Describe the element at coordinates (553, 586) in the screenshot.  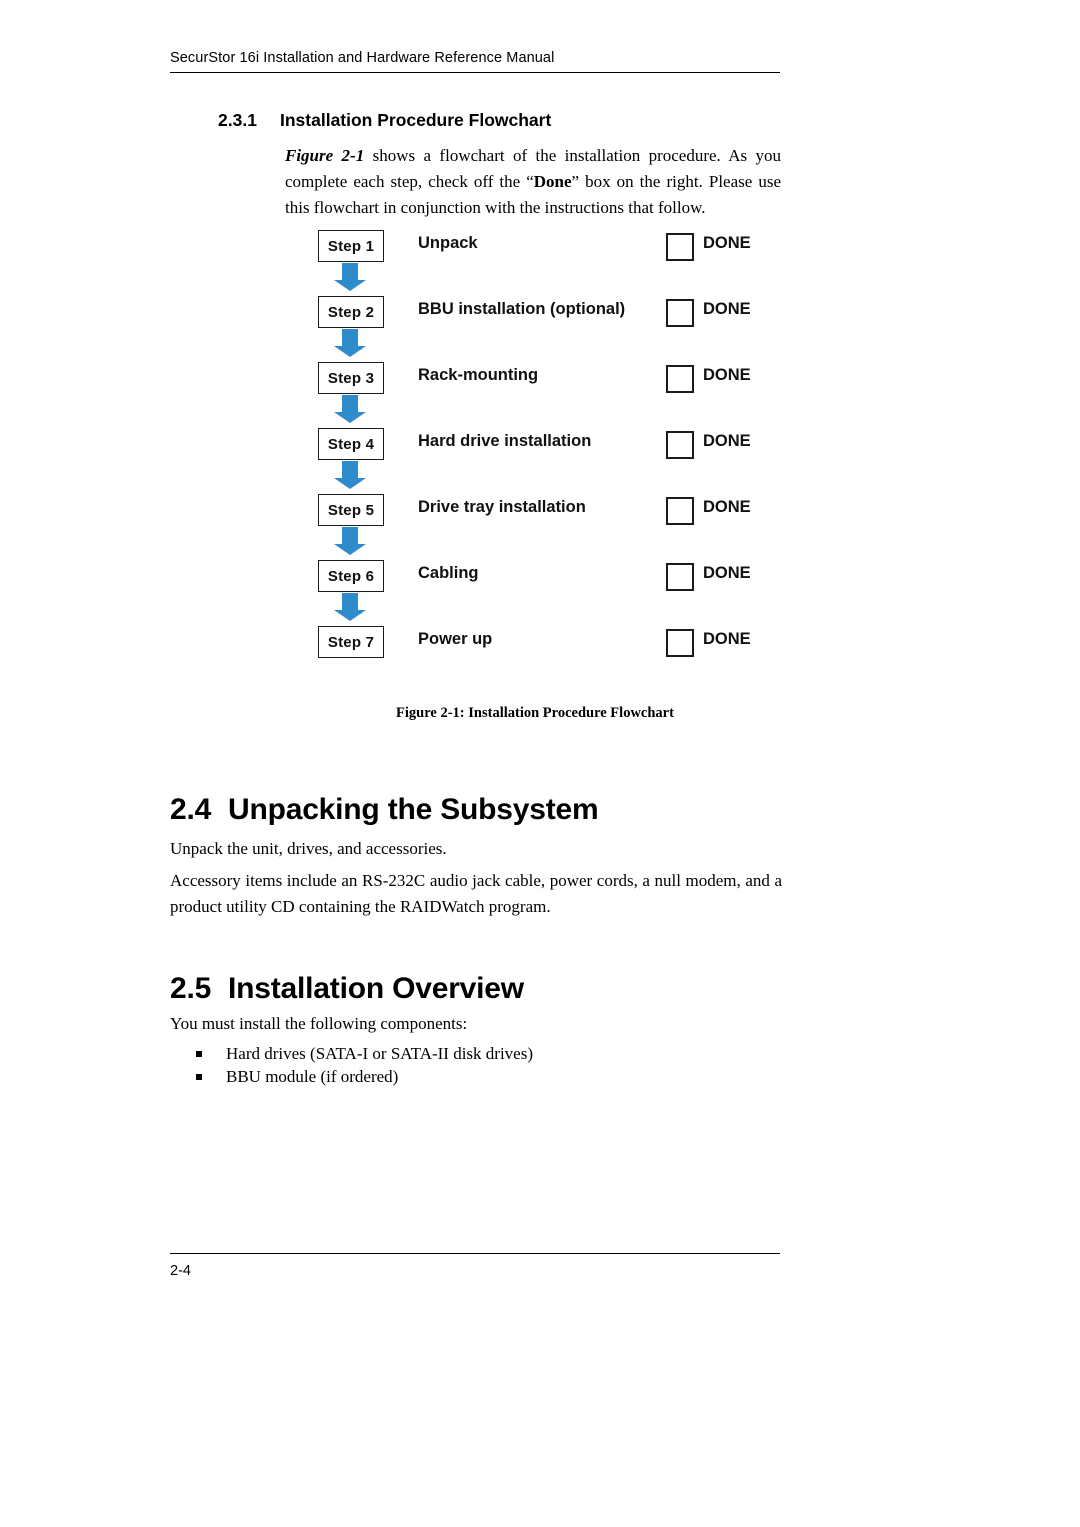
I see `flowchart-row: Step 6 Cabling DONE` at that location.